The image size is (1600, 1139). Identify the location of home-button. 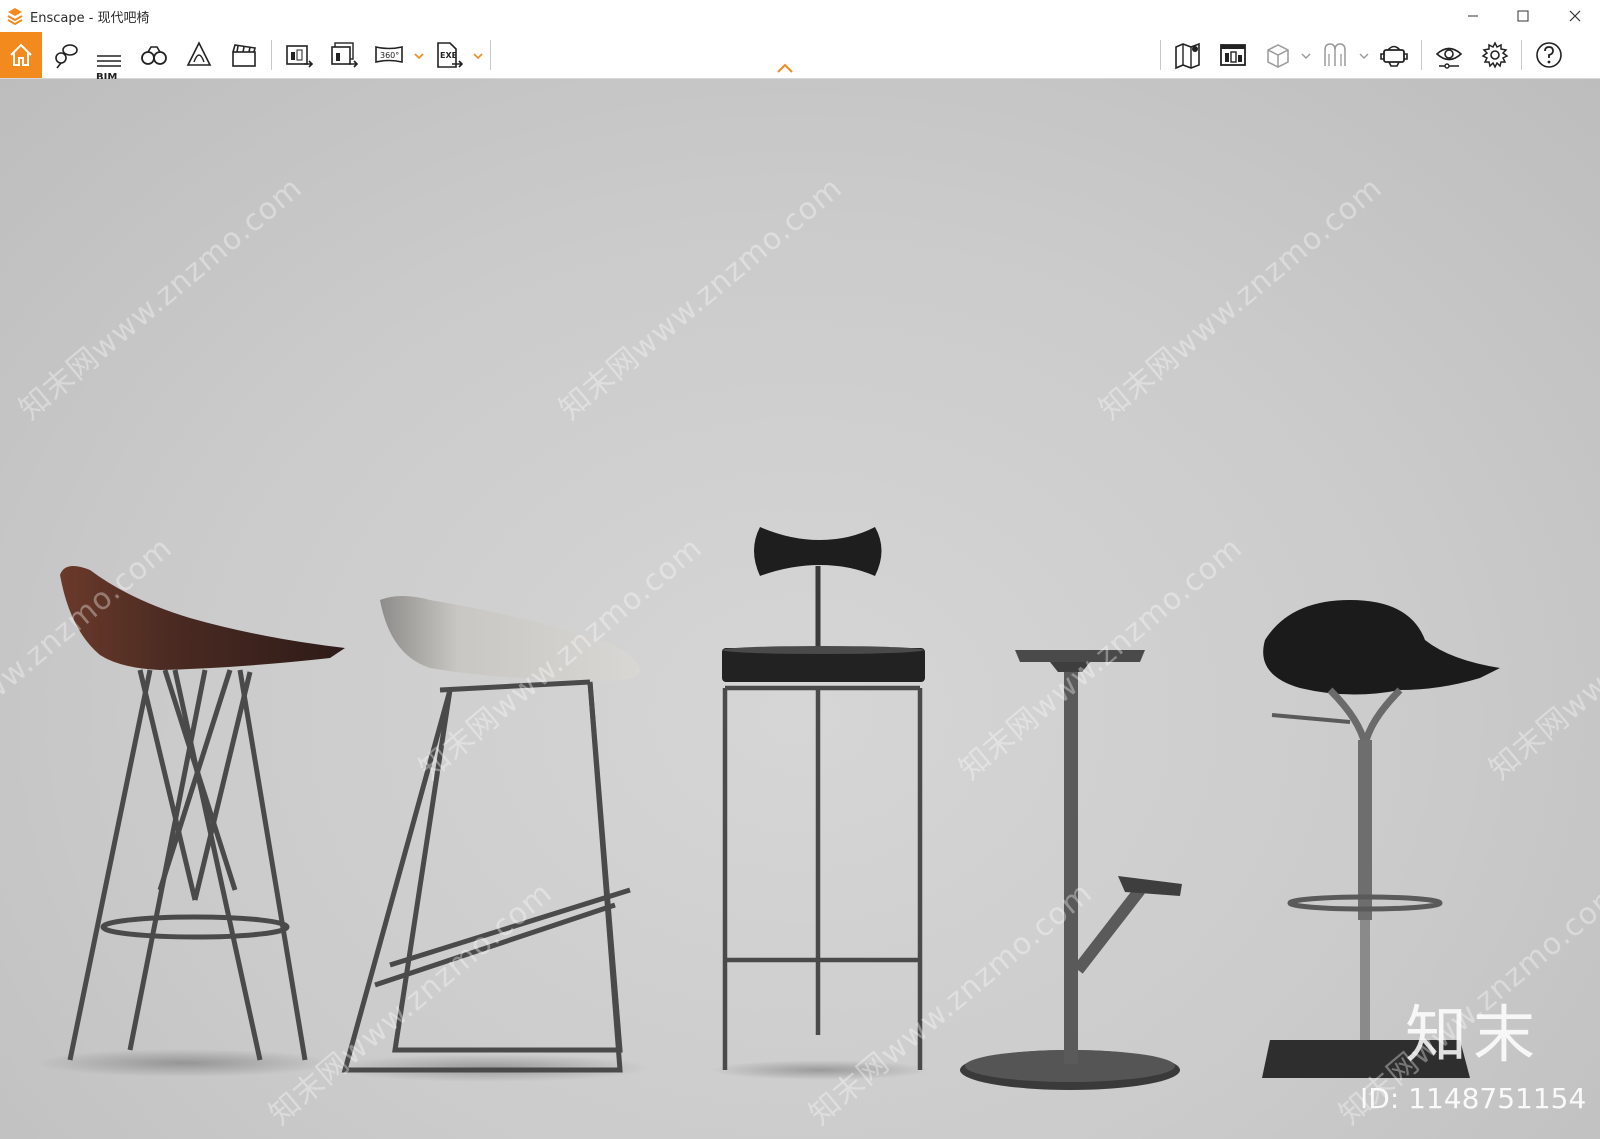
(21, 55).